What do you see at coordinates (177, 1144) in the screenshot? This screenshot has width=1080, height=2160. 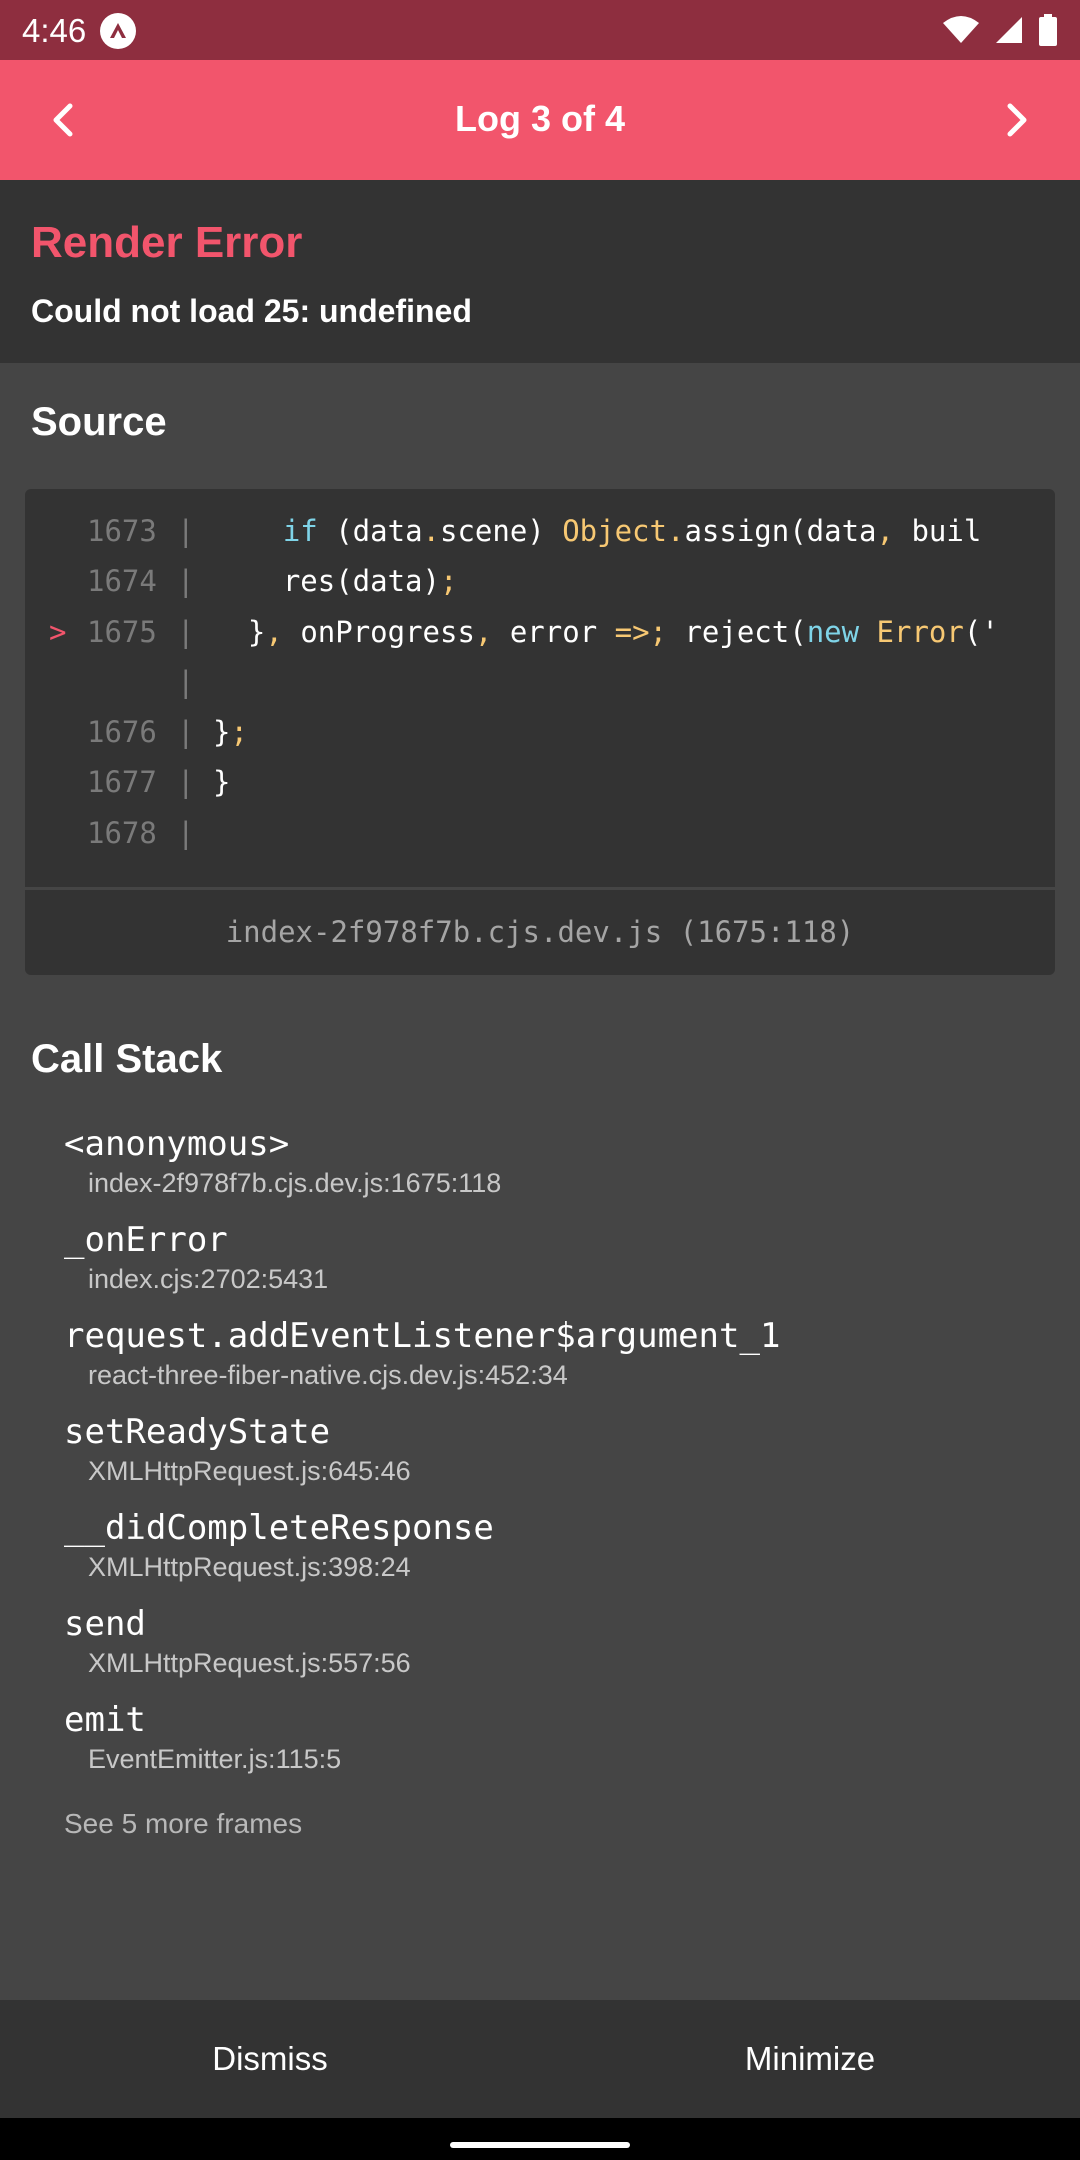 I see `stack-frame-function: <anonymous>` at bounding box center [177, 1144].